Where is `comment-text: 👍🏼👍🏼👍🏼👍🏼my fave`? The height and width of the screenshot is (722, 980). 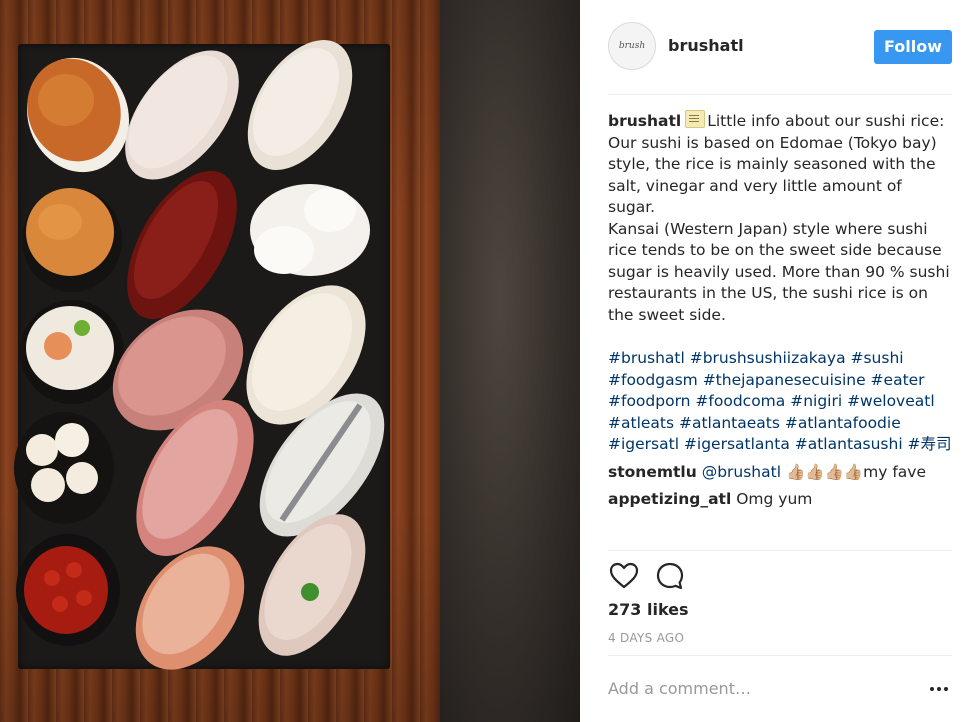 comment-text: 👍🏼👍🏼👍🏼👍🏼my fave is located at coordinates (856, 471).